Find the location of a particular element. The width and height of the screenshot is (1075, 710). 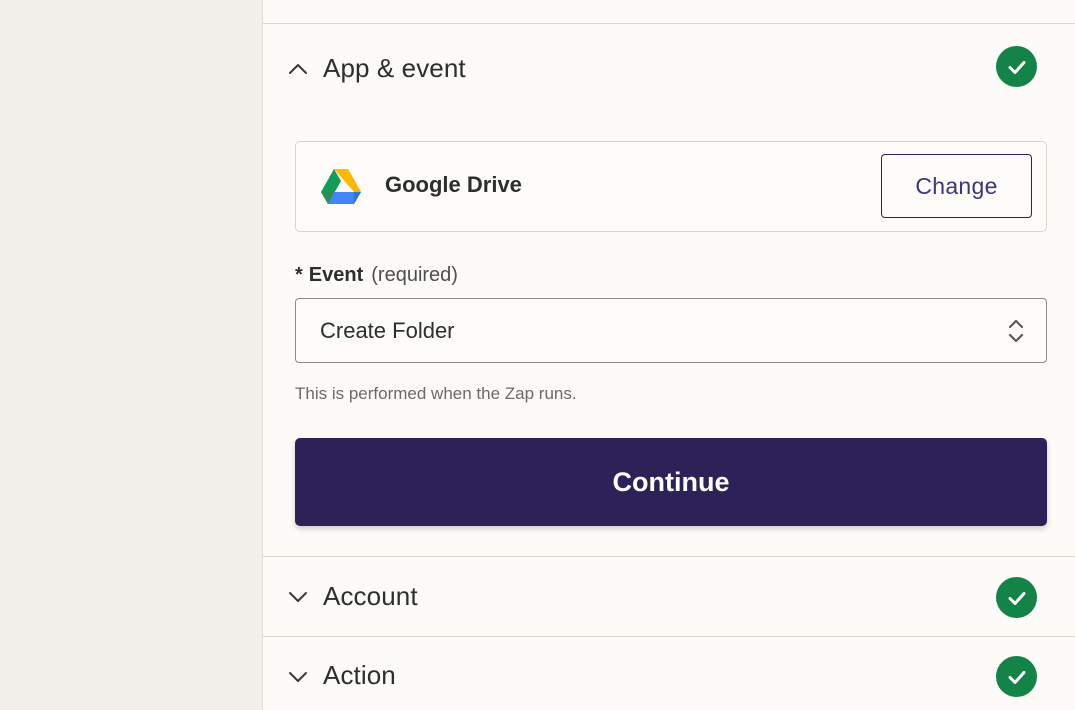

event-label: Event is located at coordinates (336, 275).